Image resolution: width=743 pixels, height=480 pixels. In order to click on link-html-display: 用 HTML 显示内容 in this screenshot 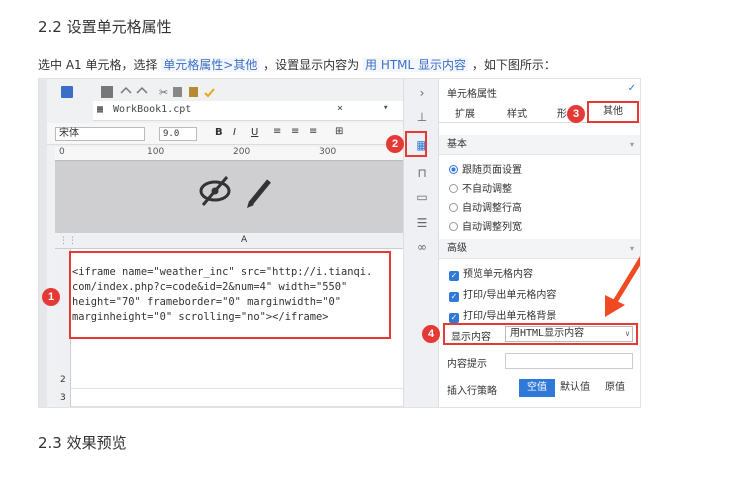, I will do `click(416, 65)`.